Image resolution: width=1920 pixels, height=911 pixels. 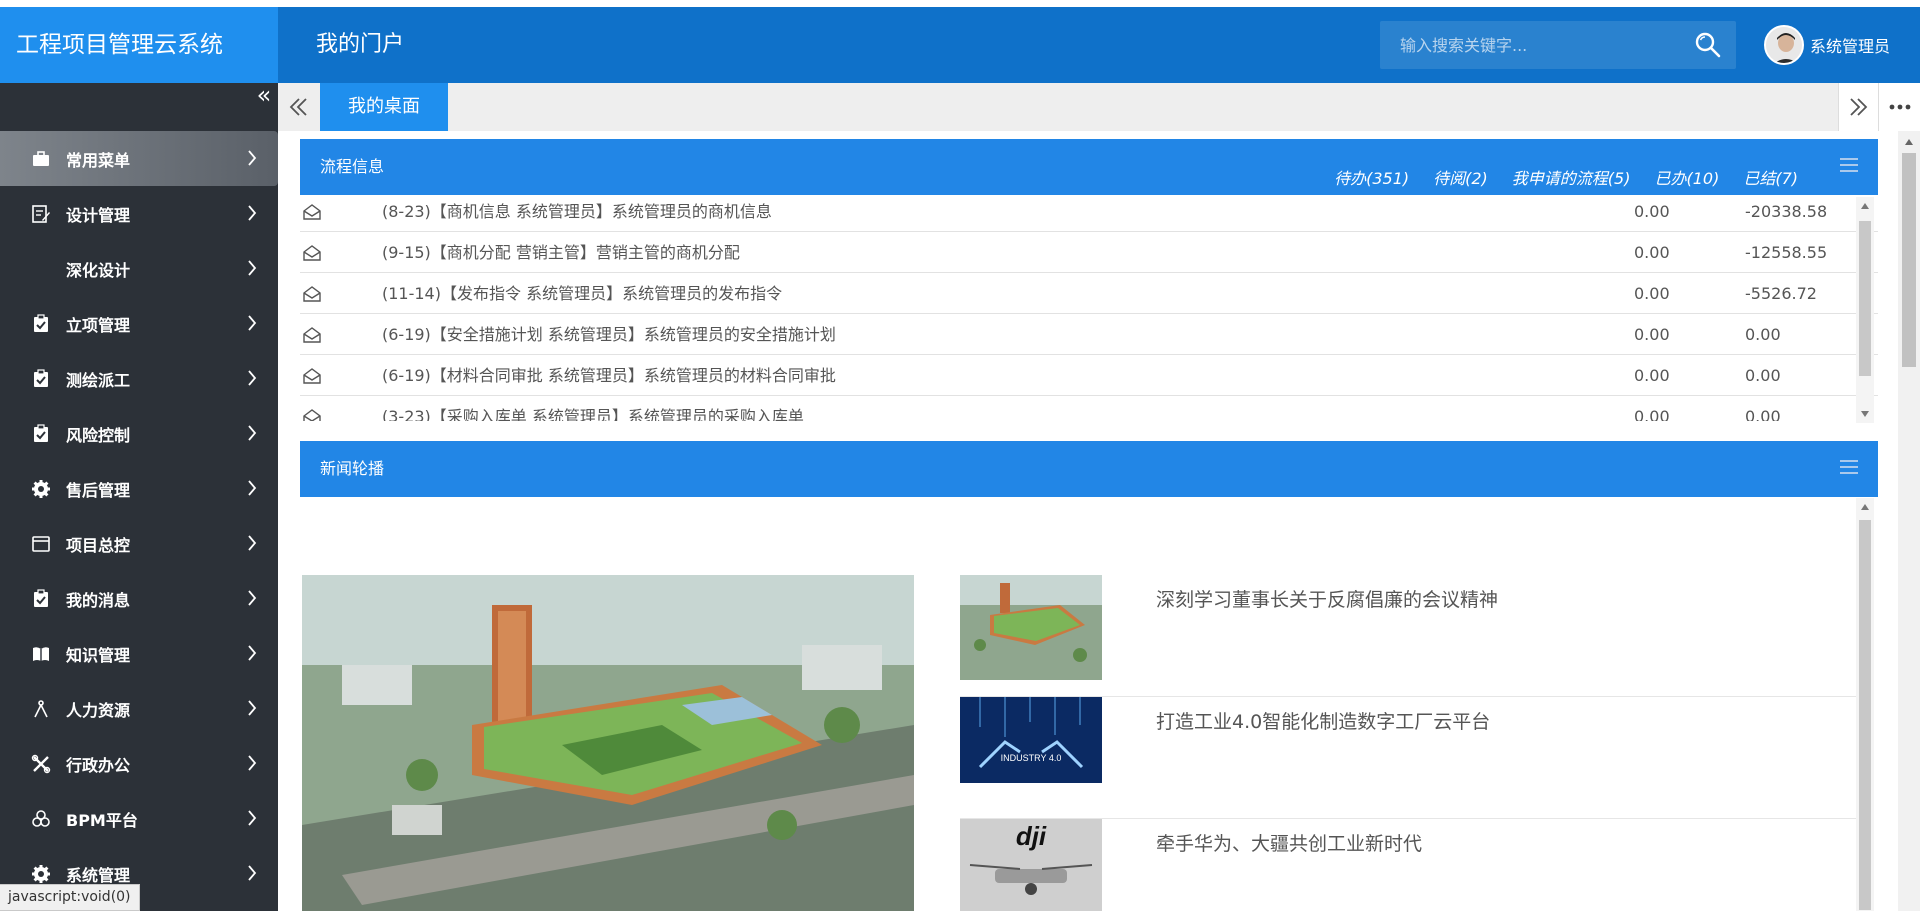 I want to click on news-item-title: 深刻学习董事长关于反腐倡廉的会议精神, so click(x=1327, y=598).